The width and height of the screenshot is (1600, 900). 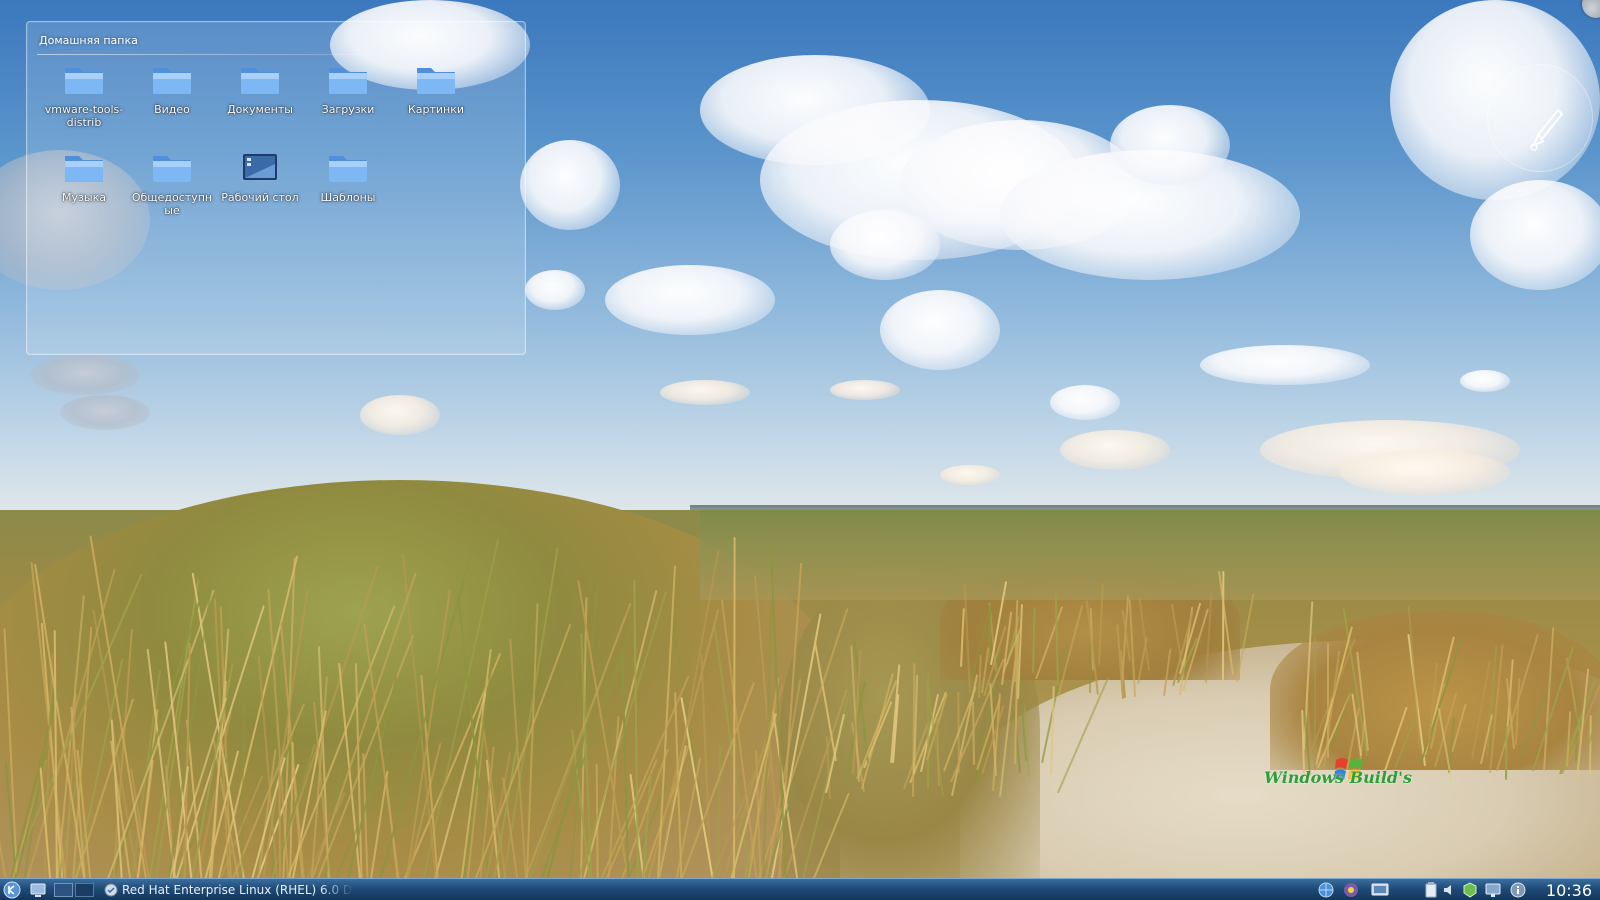 I want to click on plasma-toolbox, so click(x=1540, y=118).